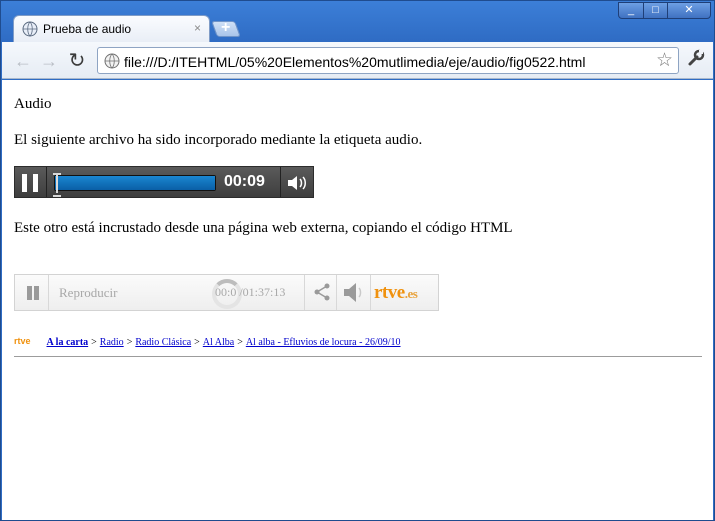  Describe the element at coordinates (218, 342) in the screenshot. I see `breadcrumb-link-al-alba: Al Alba` at that location.